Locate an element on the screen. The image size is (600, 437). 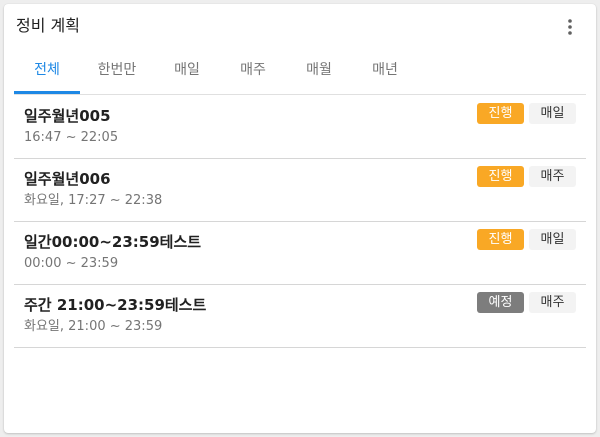
item-title: 주간 21:00~23:59테스트 is located at coordinates (115, 305).